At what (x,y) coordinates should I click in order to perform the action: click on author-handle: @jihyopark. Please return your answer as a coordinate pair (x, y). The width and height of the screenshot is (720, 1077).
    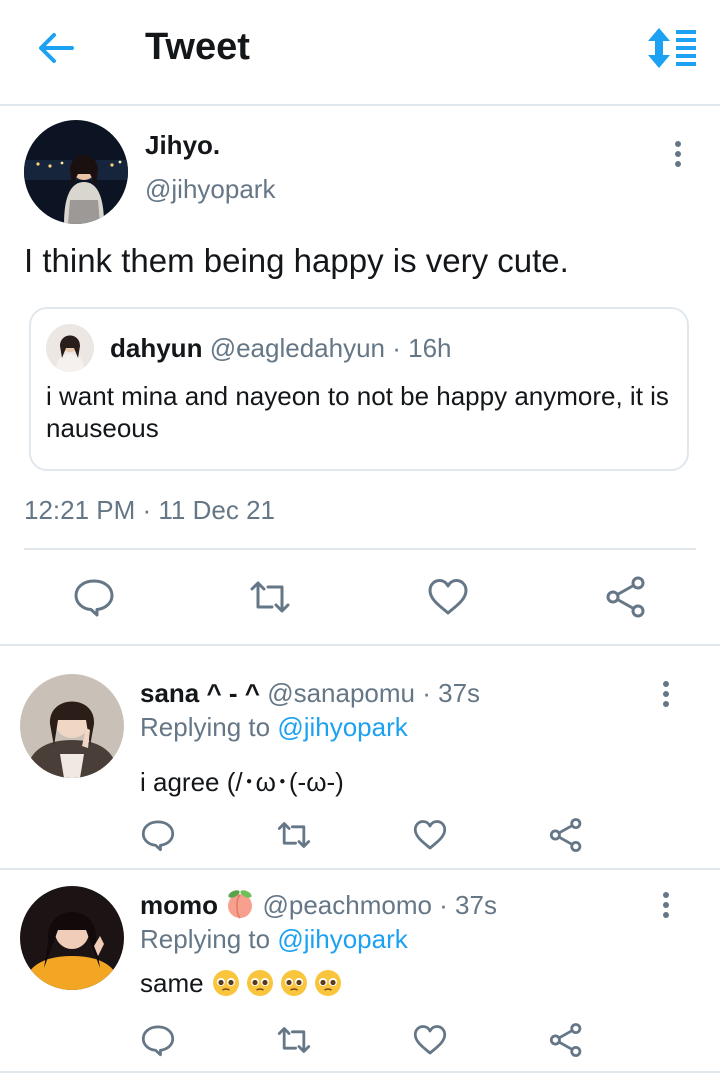
    Looking at the image, I should click on (210, 189).